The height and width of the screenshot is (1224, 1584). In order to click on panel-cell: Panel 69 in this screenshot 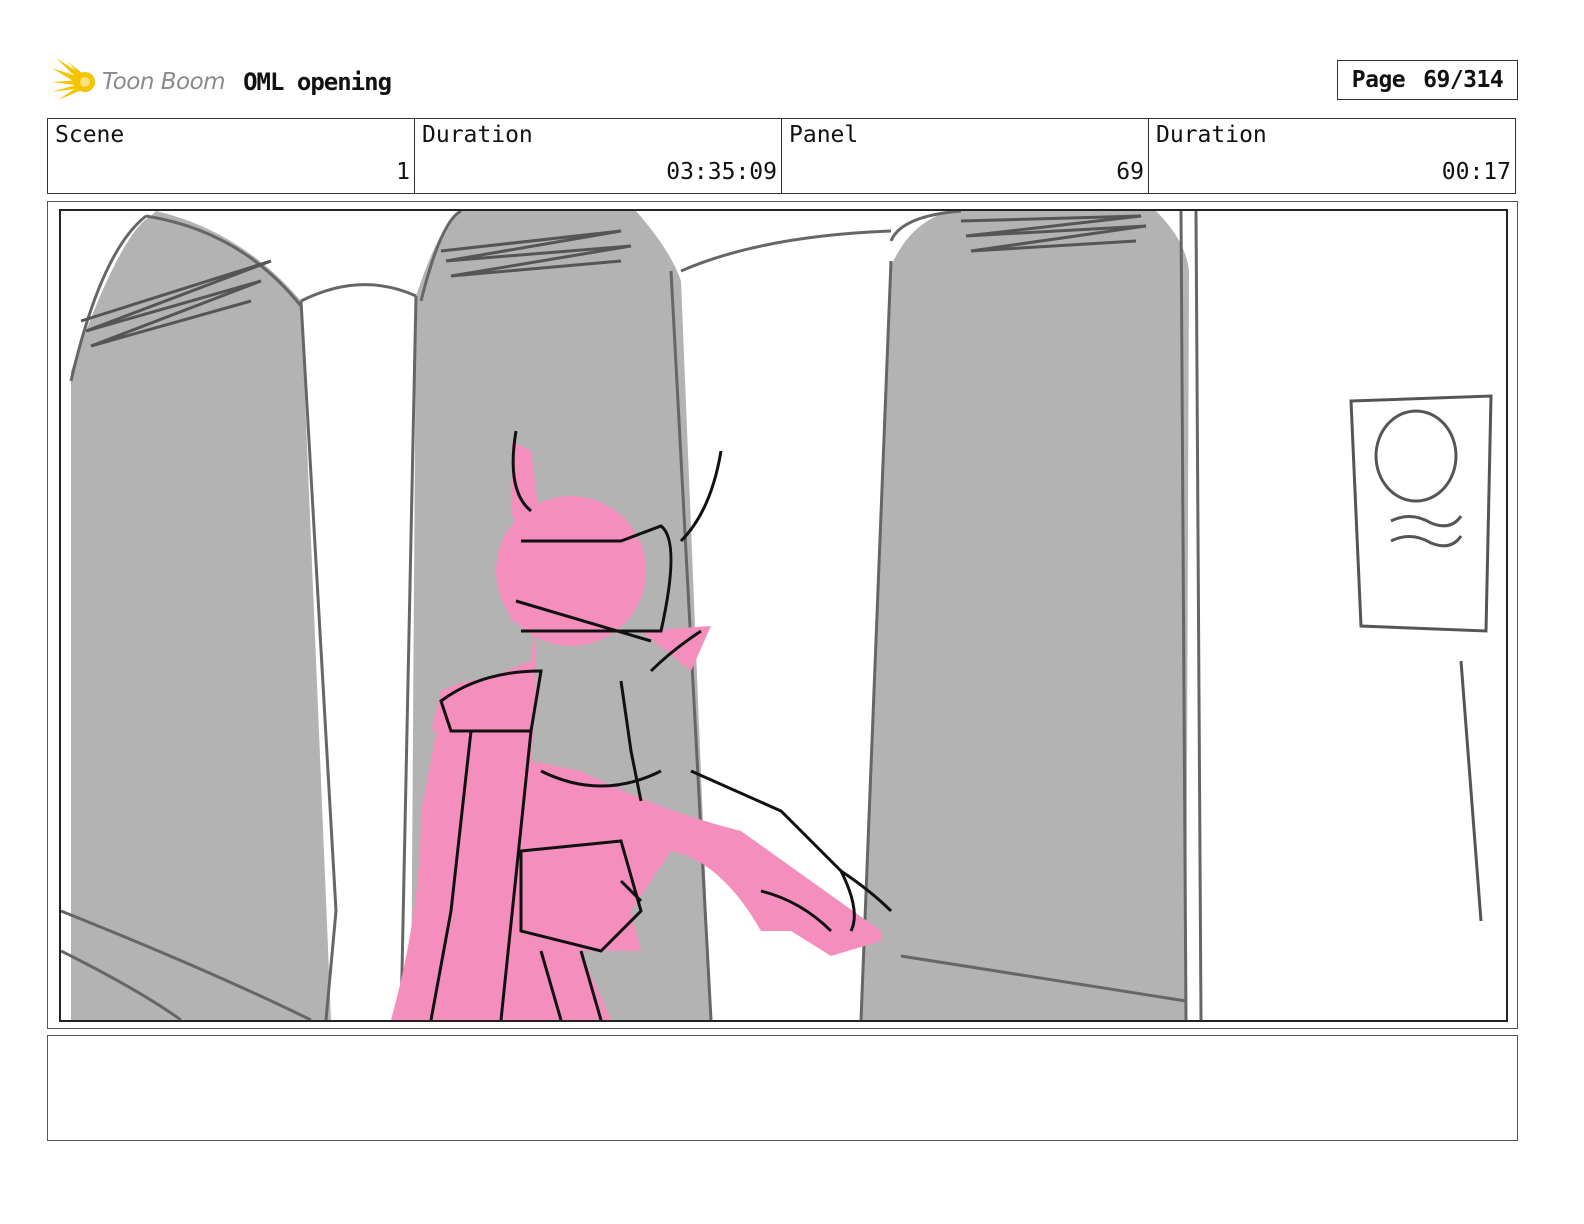, I will do `click(965, 156)`.